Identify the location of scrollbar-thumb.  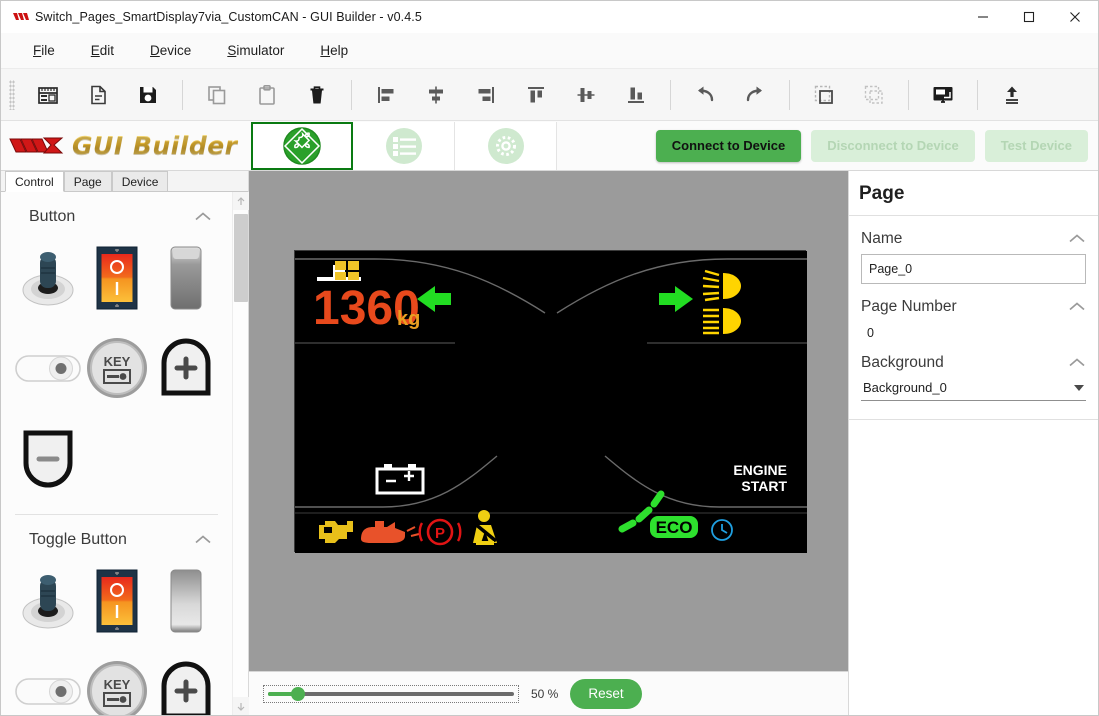
(240, 258).